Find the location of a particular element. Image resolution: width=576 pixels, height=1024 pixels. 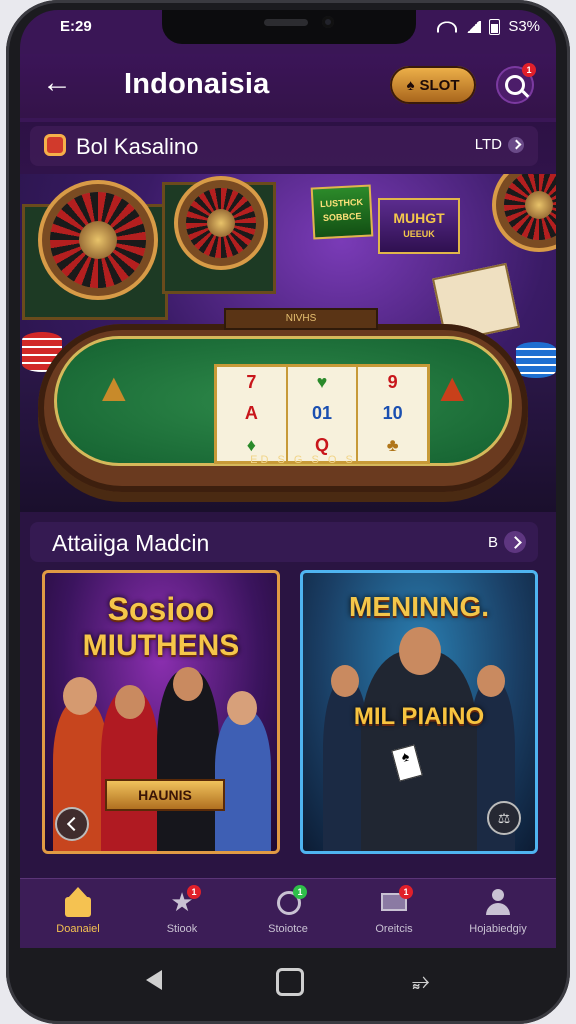

fox-mascot-icon: ▲ is located at coordinates (114, 388).